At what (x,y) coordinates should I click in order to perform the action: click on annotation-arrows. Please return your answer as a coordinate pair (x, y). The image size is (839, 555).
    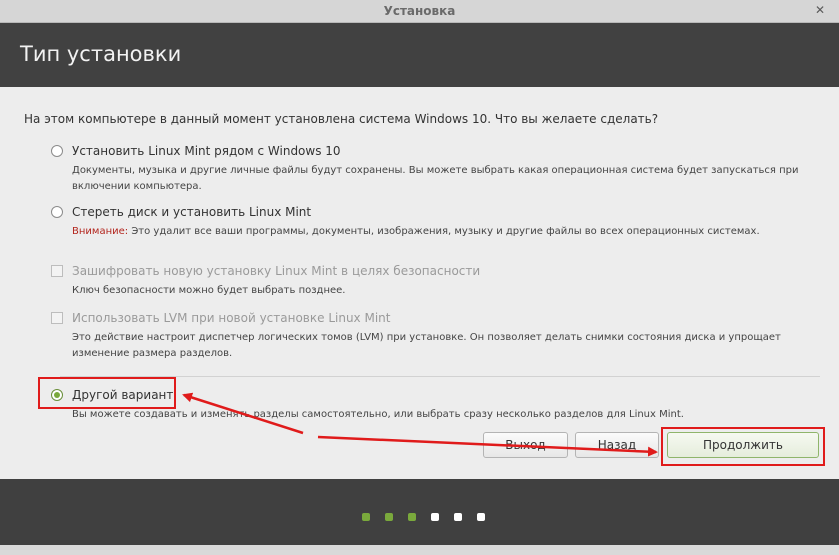
    Looking at the image, I should click on (420, 424).